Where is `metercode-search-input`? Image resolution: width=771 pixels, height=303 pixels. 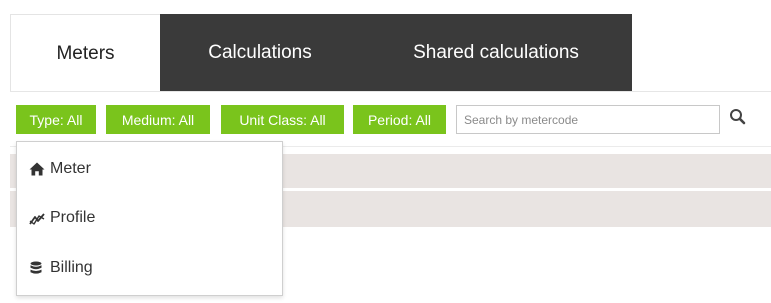
metercode-search-input is located at coordinates (588, 119).